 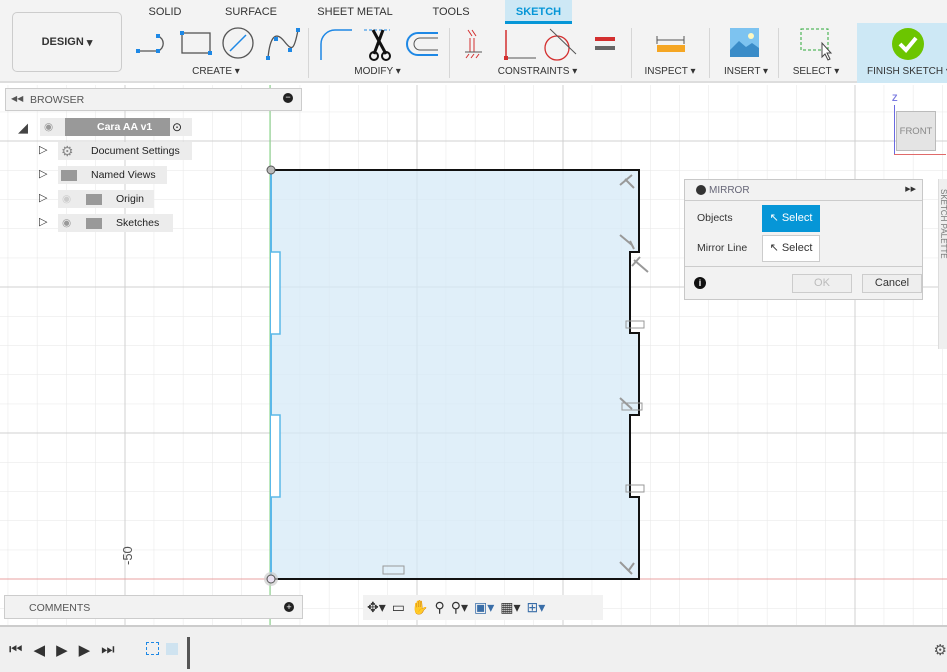 What do you see at coordinates (745, 43) in the screenshot?
I see `insert-image-icon` at bounding box center [745, 43].